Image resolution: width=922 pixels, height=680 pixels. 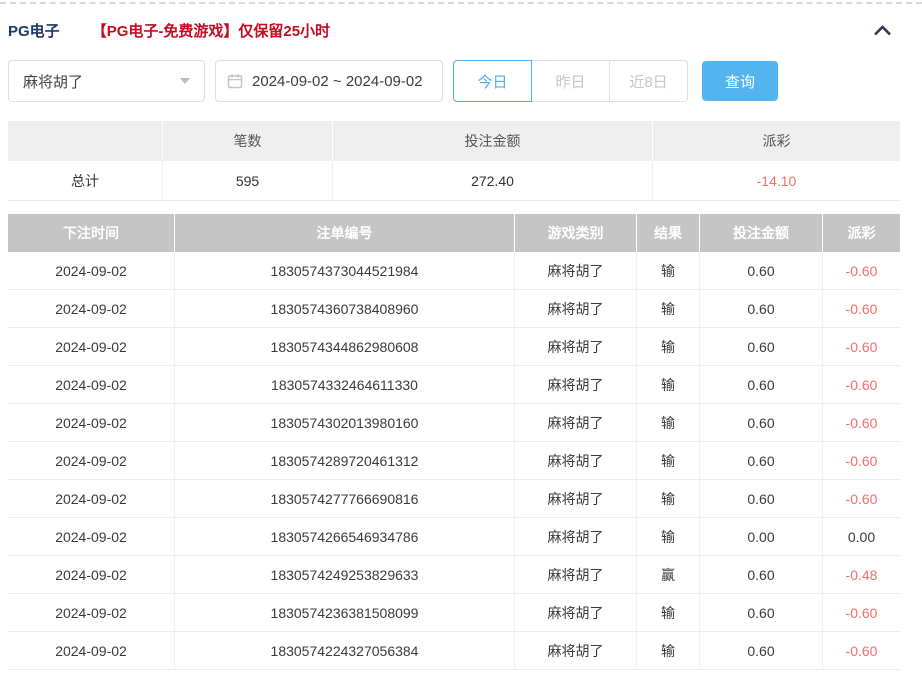 I want to click on bet-id-cell: 1830574332464611330, so click(x=345, y=384).